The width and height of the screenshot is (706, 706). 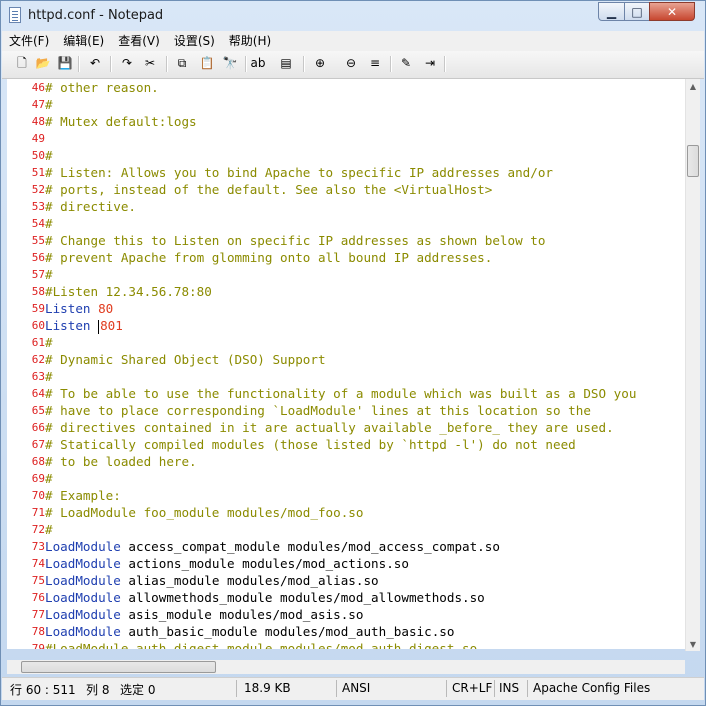 What do you see at coordinates (406, 63) in the screenshot?
I see `scheme-icon: ✎` at bounding box center [406, 63].